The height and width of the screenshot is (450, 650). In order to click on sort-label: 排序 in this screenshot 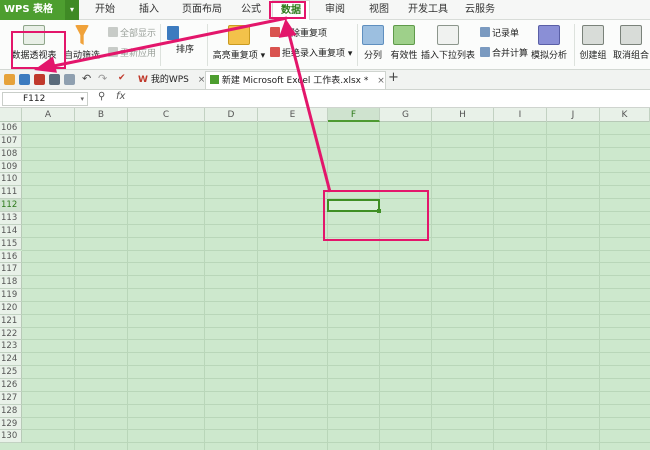, I will do `click(184, 50)`.